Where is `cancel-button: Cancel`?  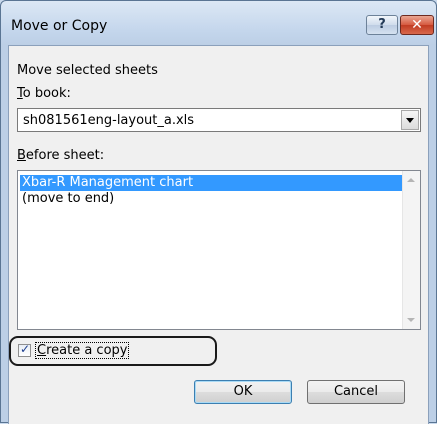
cancel-button: Cancel is located at coordinates (356, 392).